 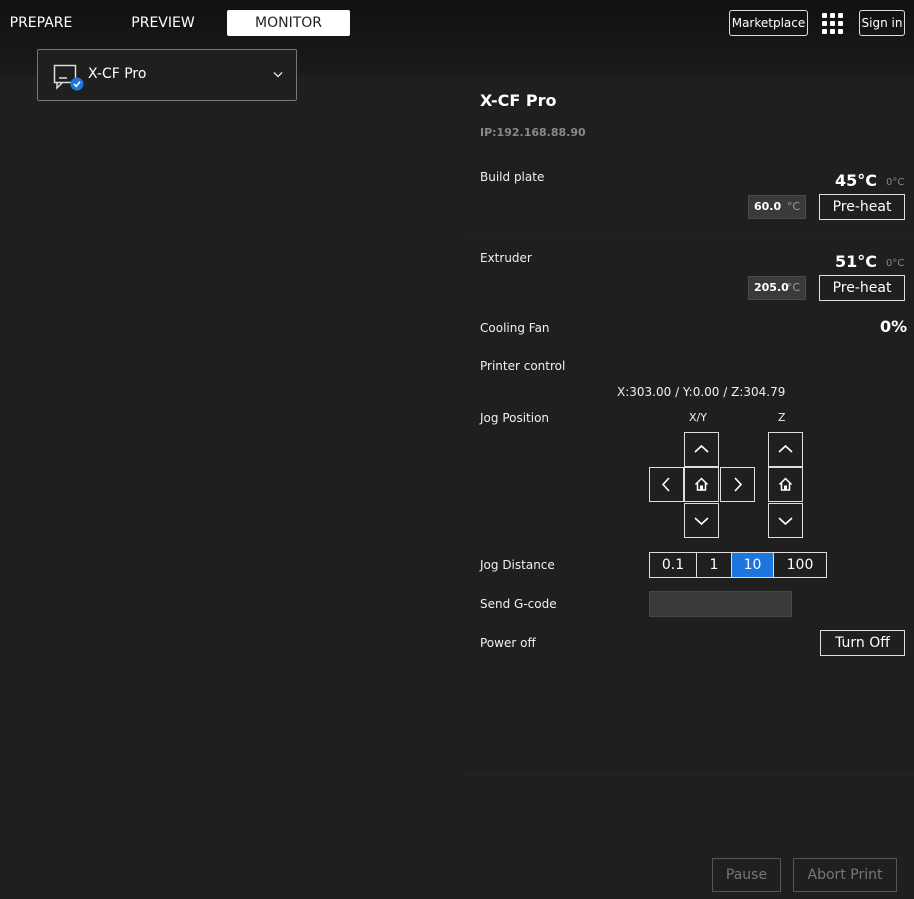 What do you see at coordinates (515, 418) in the screenshot?
I see `jog-position-label: Jog Position` at bounding box center [515, 418].